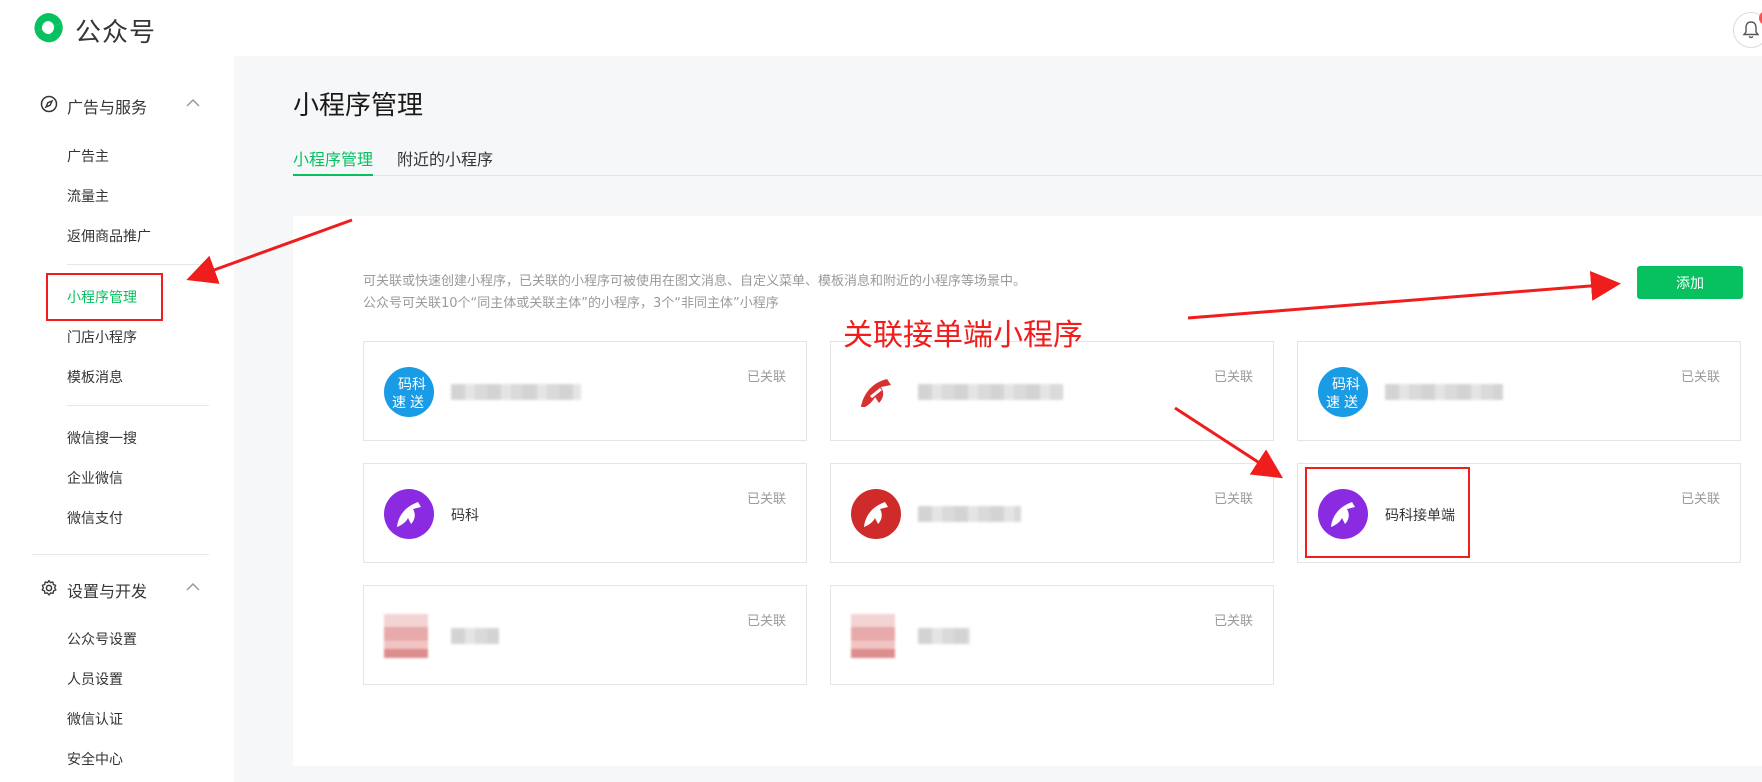 This screenshot has width=1762, height=782. I want to click on arrow-to-highlighted-card, so click(1229, 442).